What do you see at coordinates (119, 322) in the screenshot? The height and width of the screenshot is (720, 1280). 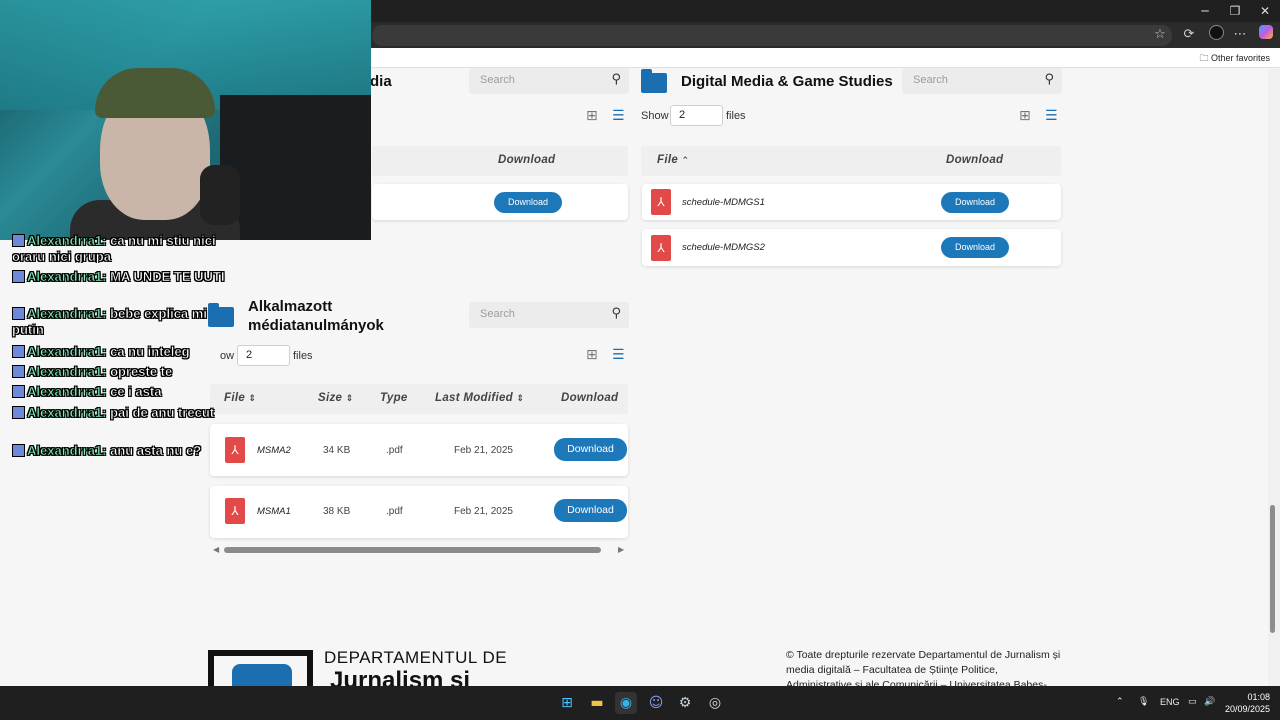 I see `chat-message: Alexandrra1: bebe explica mi putin` at bounding box center [119, 322].